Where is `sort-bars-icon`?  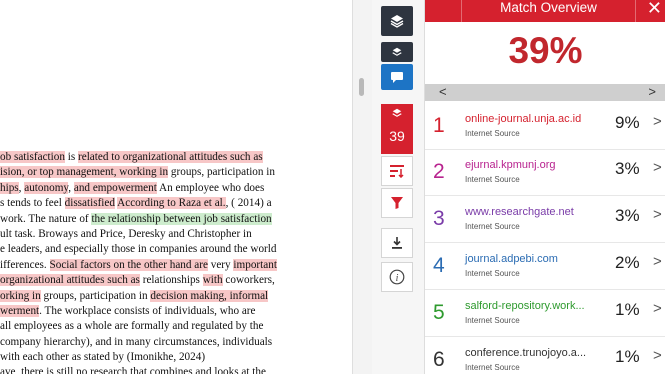
sort-bars-icon is located at coordinates (397, 171).